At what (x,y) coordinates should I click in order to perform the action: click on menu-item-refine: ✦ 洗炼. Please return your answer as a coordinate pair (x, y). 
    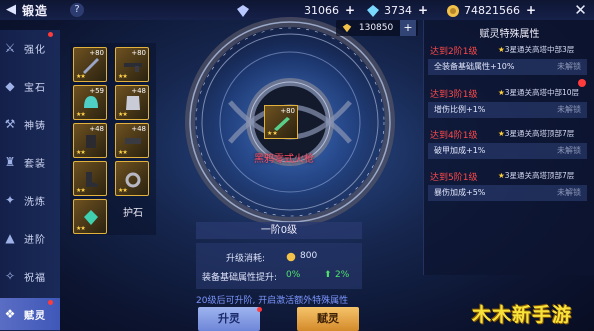
    Looking at the image, I should click on (30, 200).